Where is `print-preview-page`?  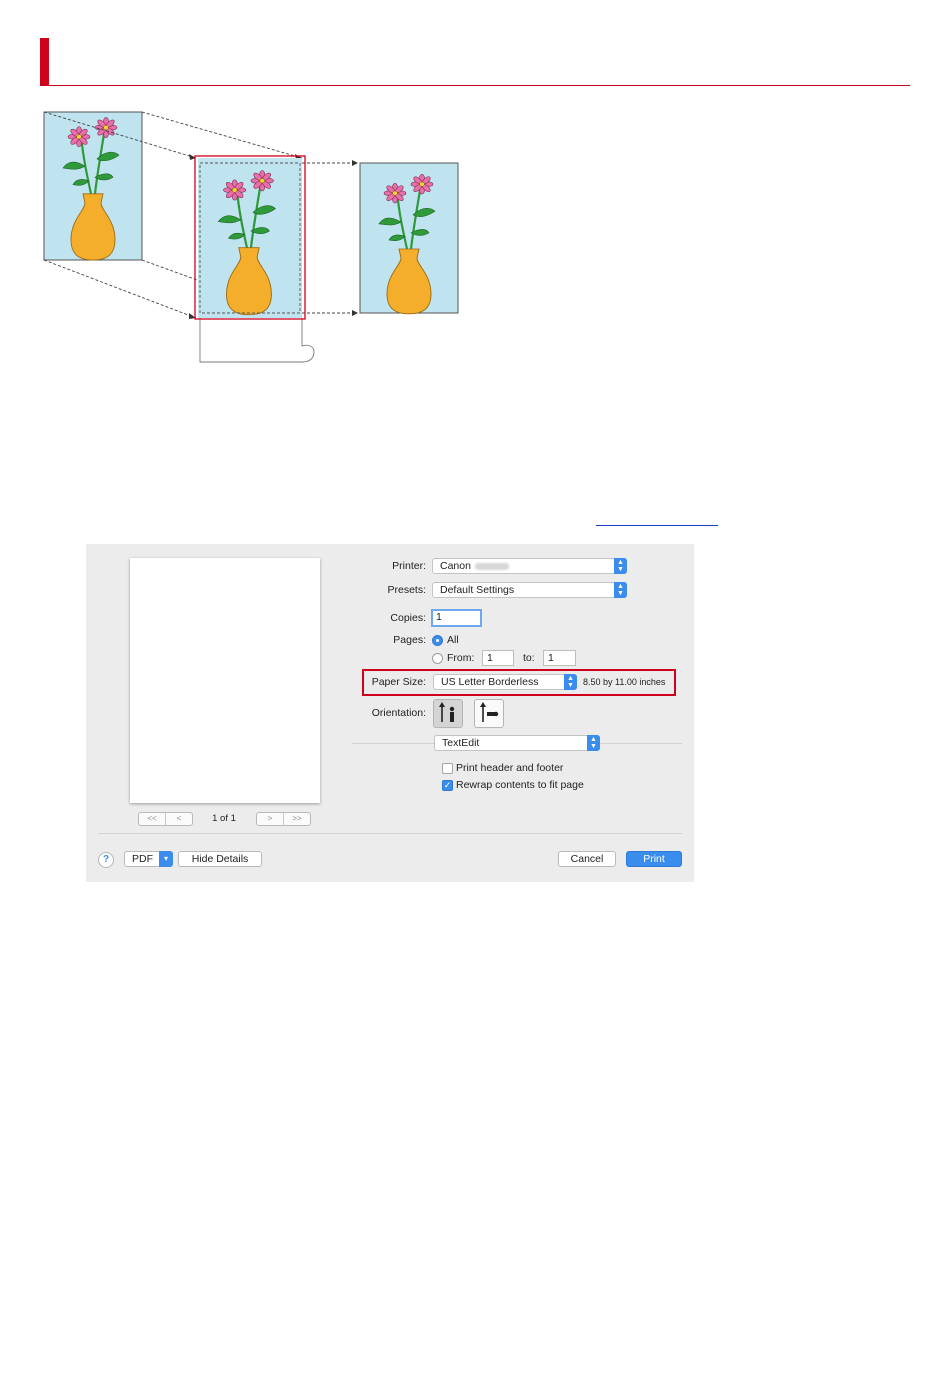 print-preview-page is located at coordinates (225, 680).